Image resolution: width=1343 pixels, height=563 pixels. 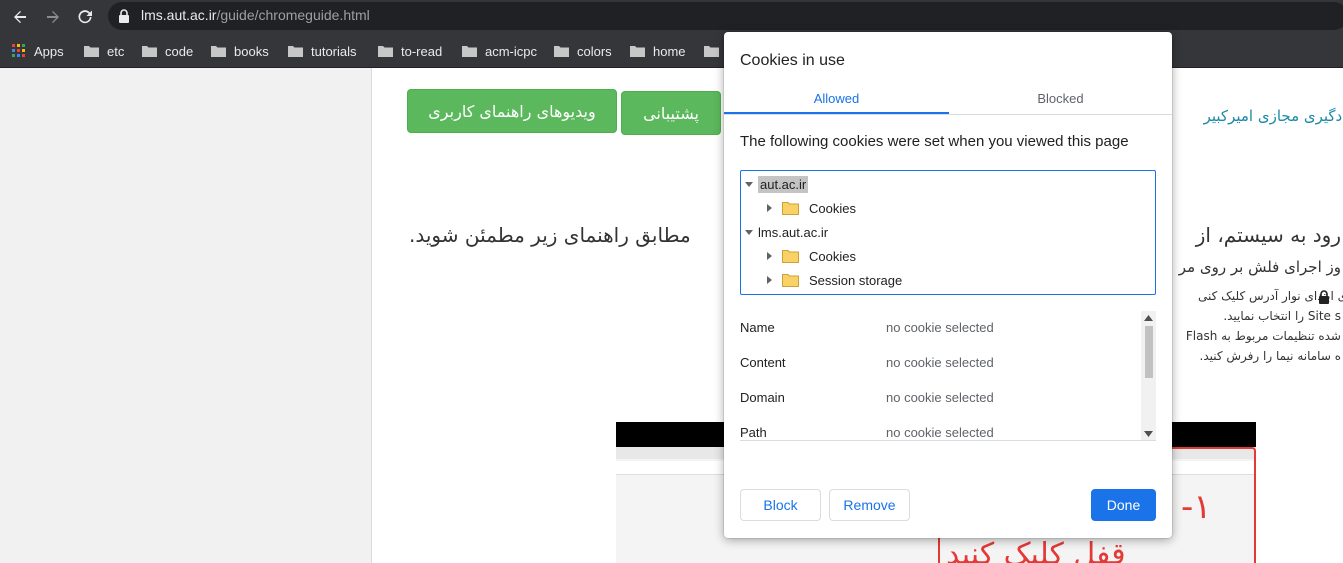 I want to click on detail-row-content: Content no cookie selected, so click(x=940, y=365).